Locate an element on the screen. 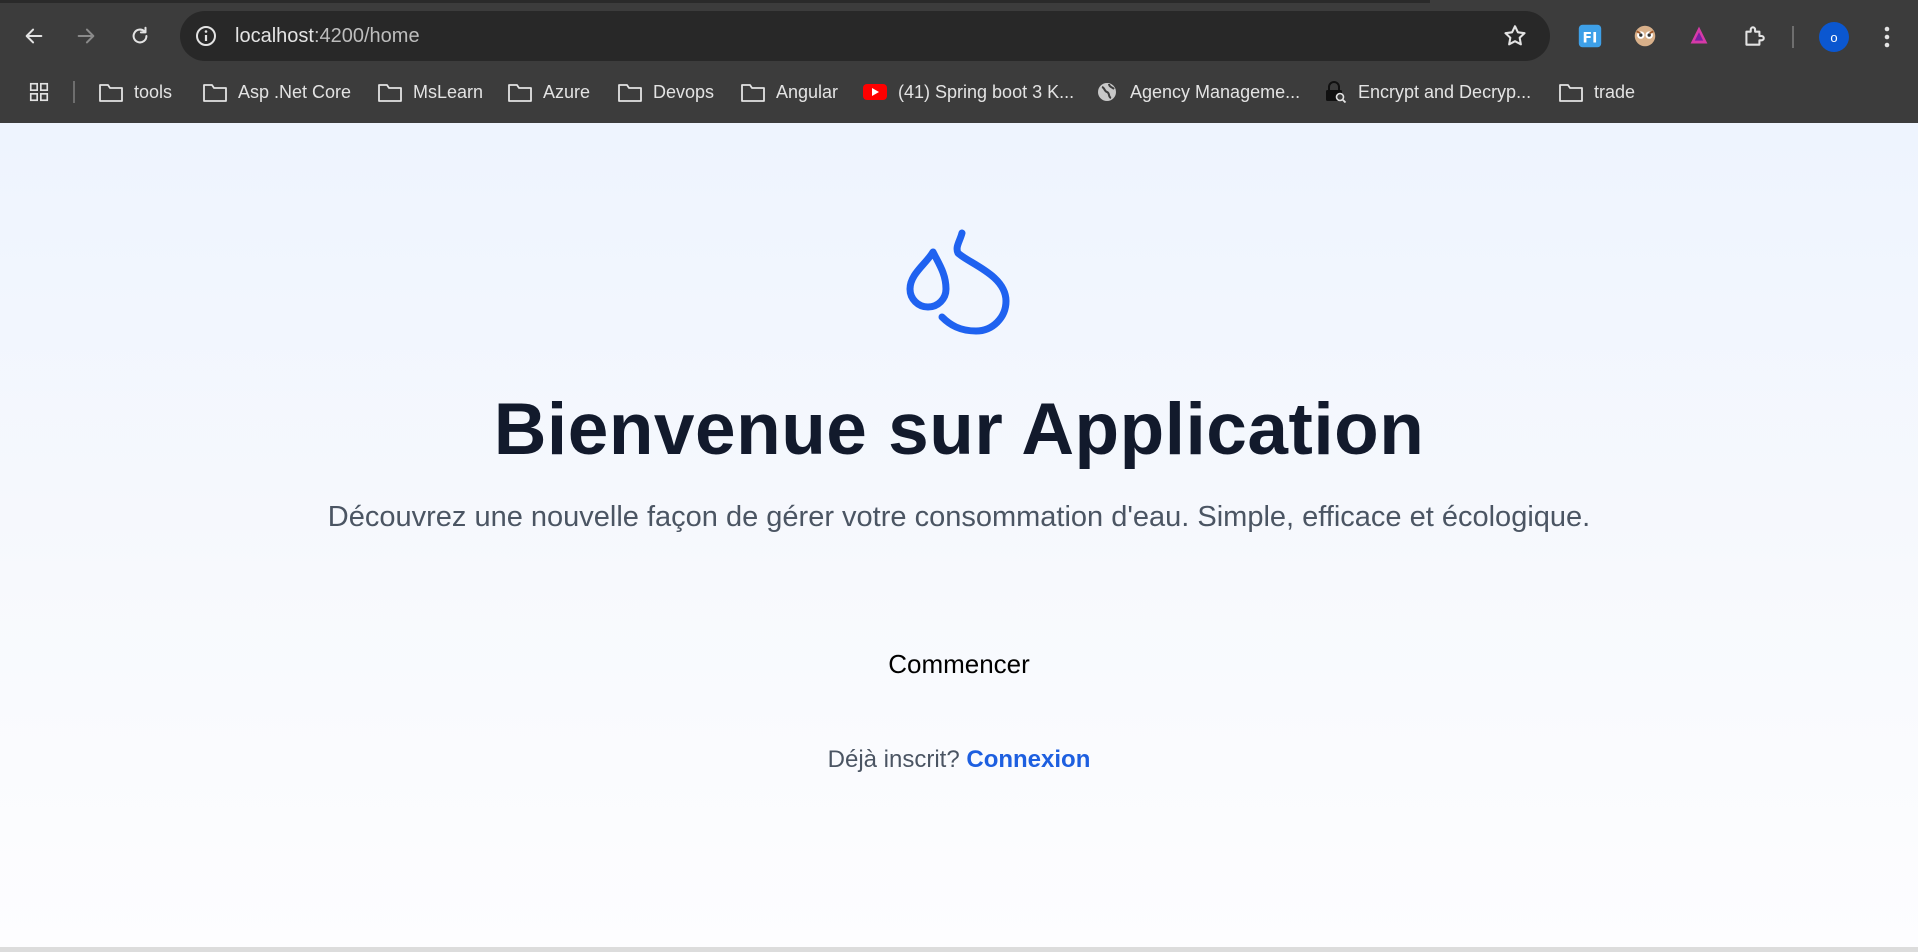  reload-icon is located at coordinates (140, 35).